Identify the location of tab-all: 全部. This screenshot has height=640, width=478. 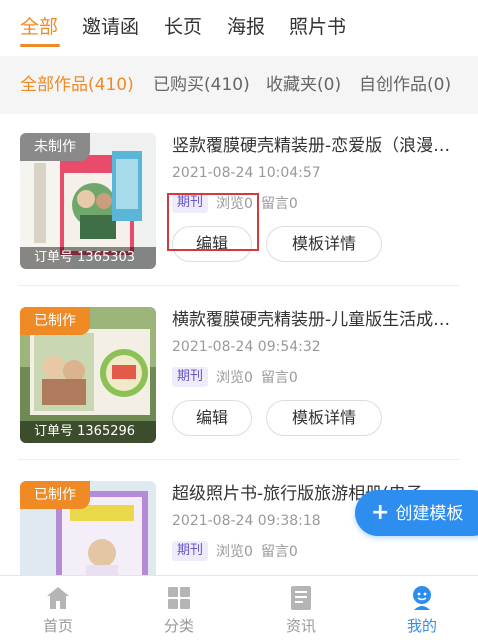
(39, 27).